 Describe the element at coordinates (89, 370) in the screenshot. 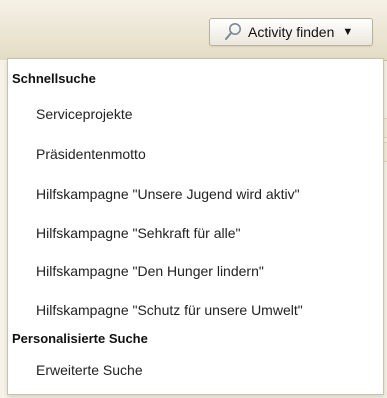

I see `menu-item-erweiterte-suche: Erweiterte Suche` at that location.